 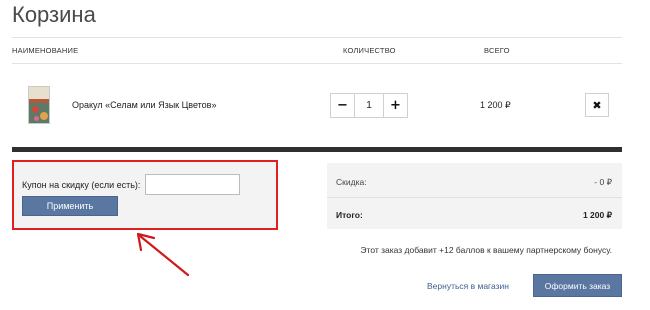 I want to click on coupon-input, so click(x=192, y=184).